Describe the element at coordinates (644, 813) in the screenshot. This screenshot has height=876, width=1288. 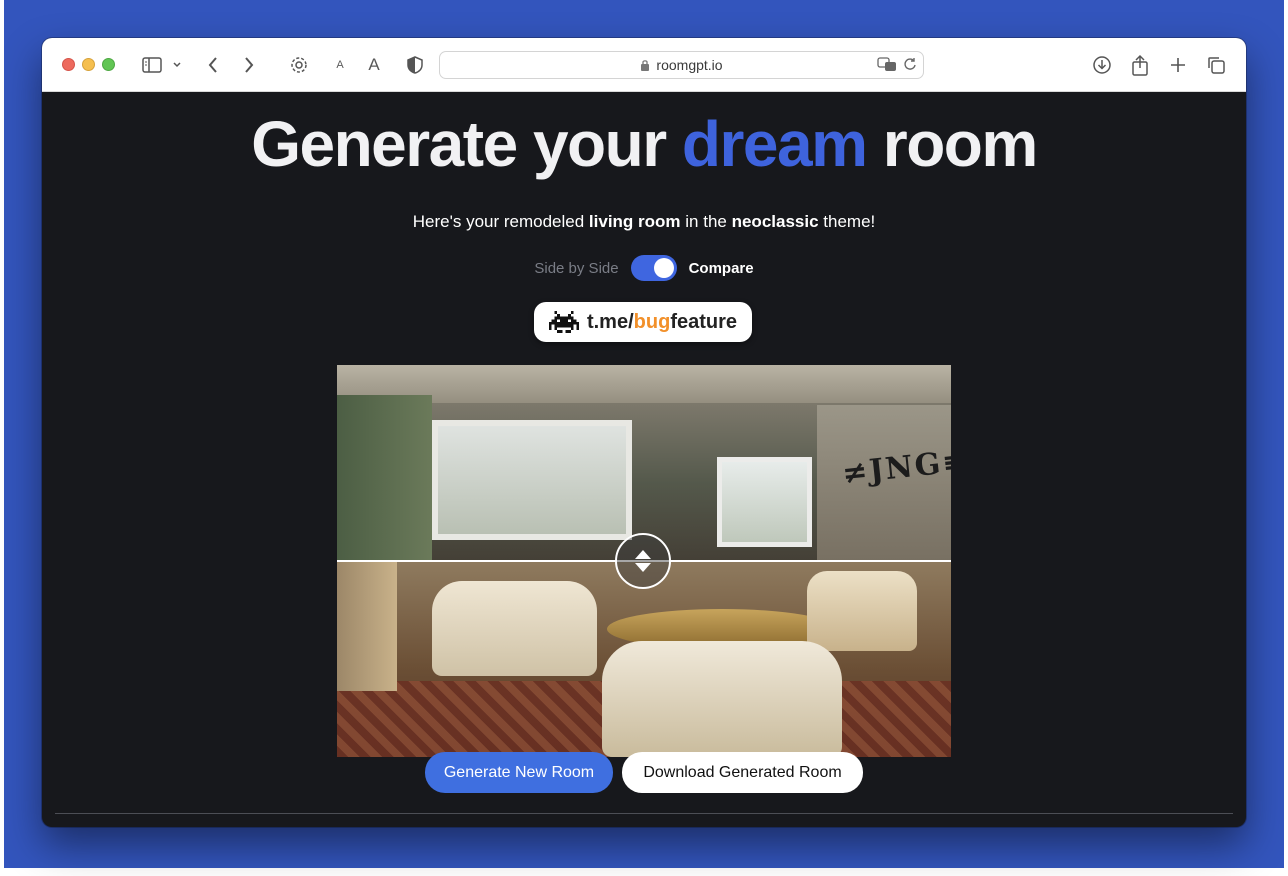
I see `footer-divider` at that location.